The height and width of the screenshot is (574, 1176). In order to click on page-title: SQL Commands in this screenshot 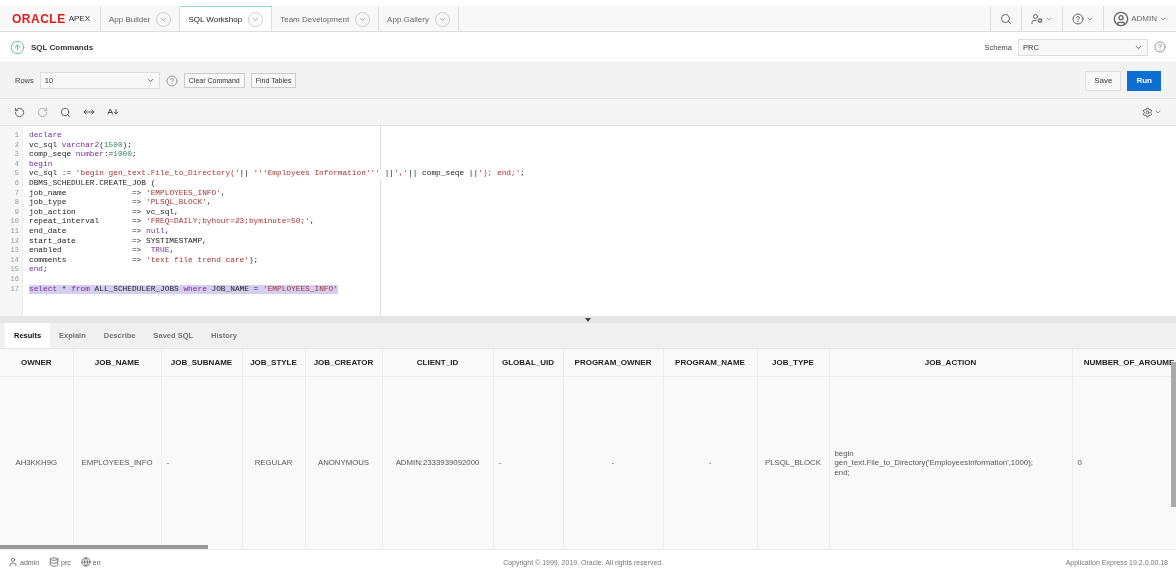, I will do `click(62, 47)`.